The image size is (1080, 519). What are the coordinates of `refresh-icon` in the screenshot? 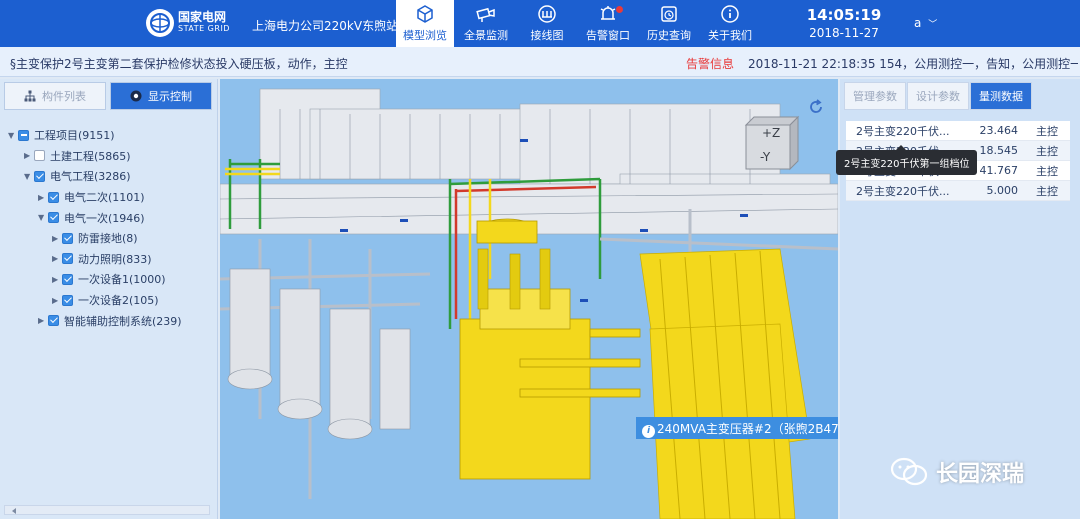 It's located at (816, 107).